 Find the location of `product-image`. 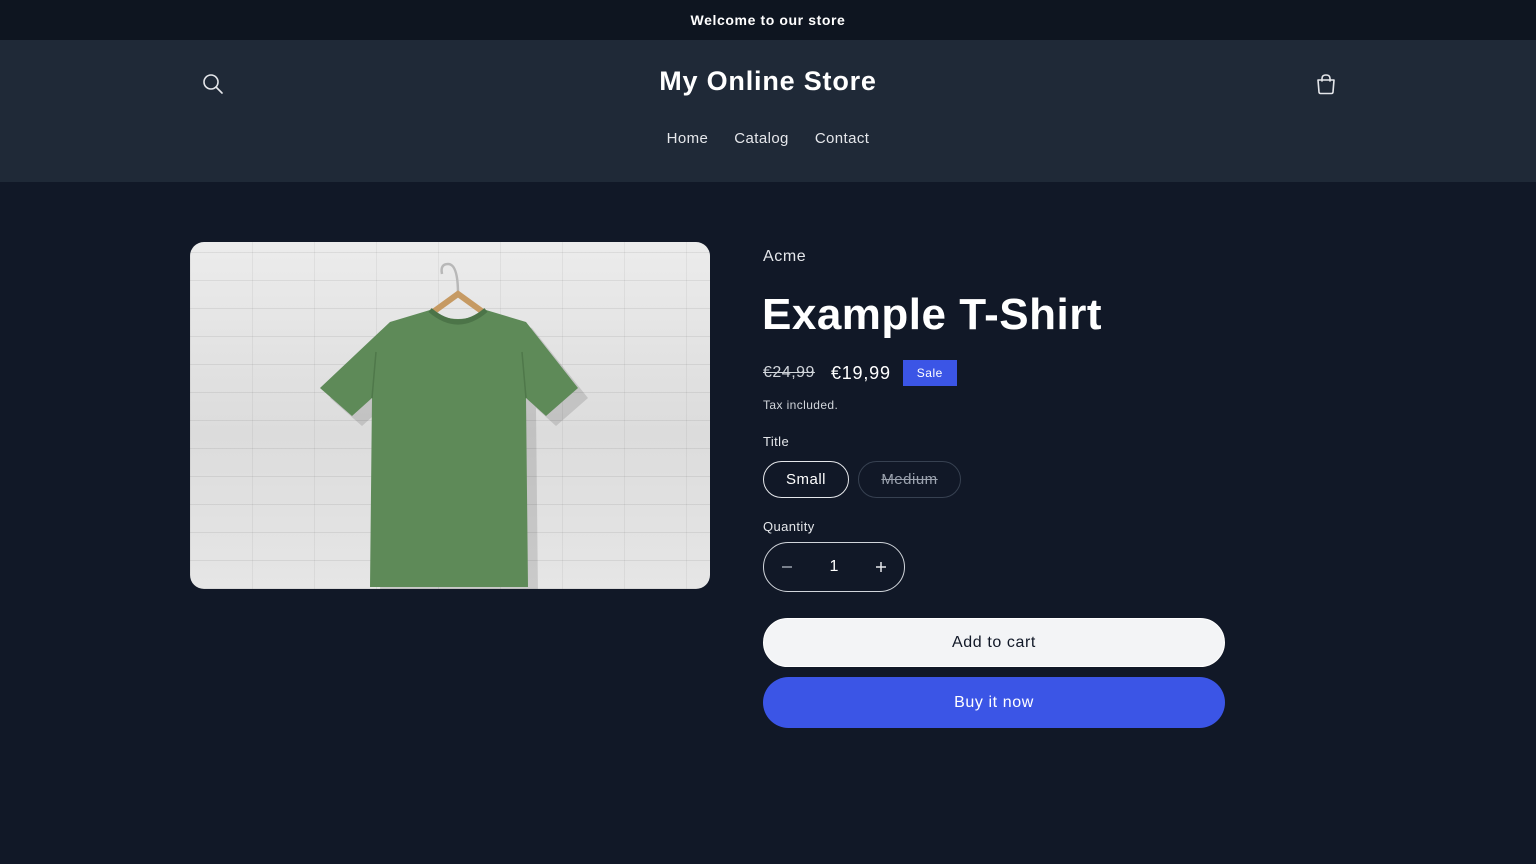

product-image is located at coordinates (450, 415).